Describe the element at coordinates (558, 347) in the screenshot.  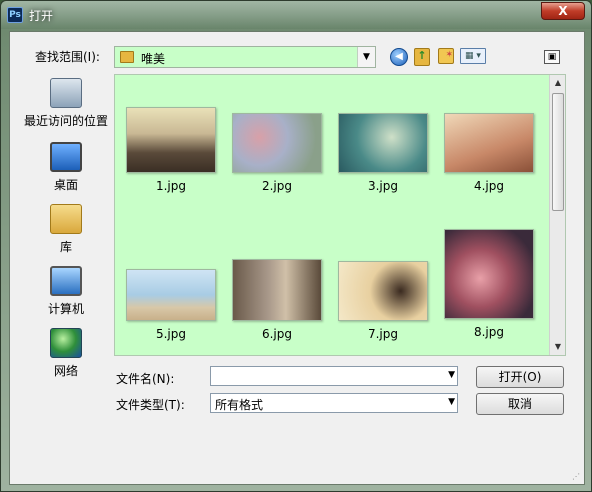
I see `scroll-down-icon: ▼` at that location.